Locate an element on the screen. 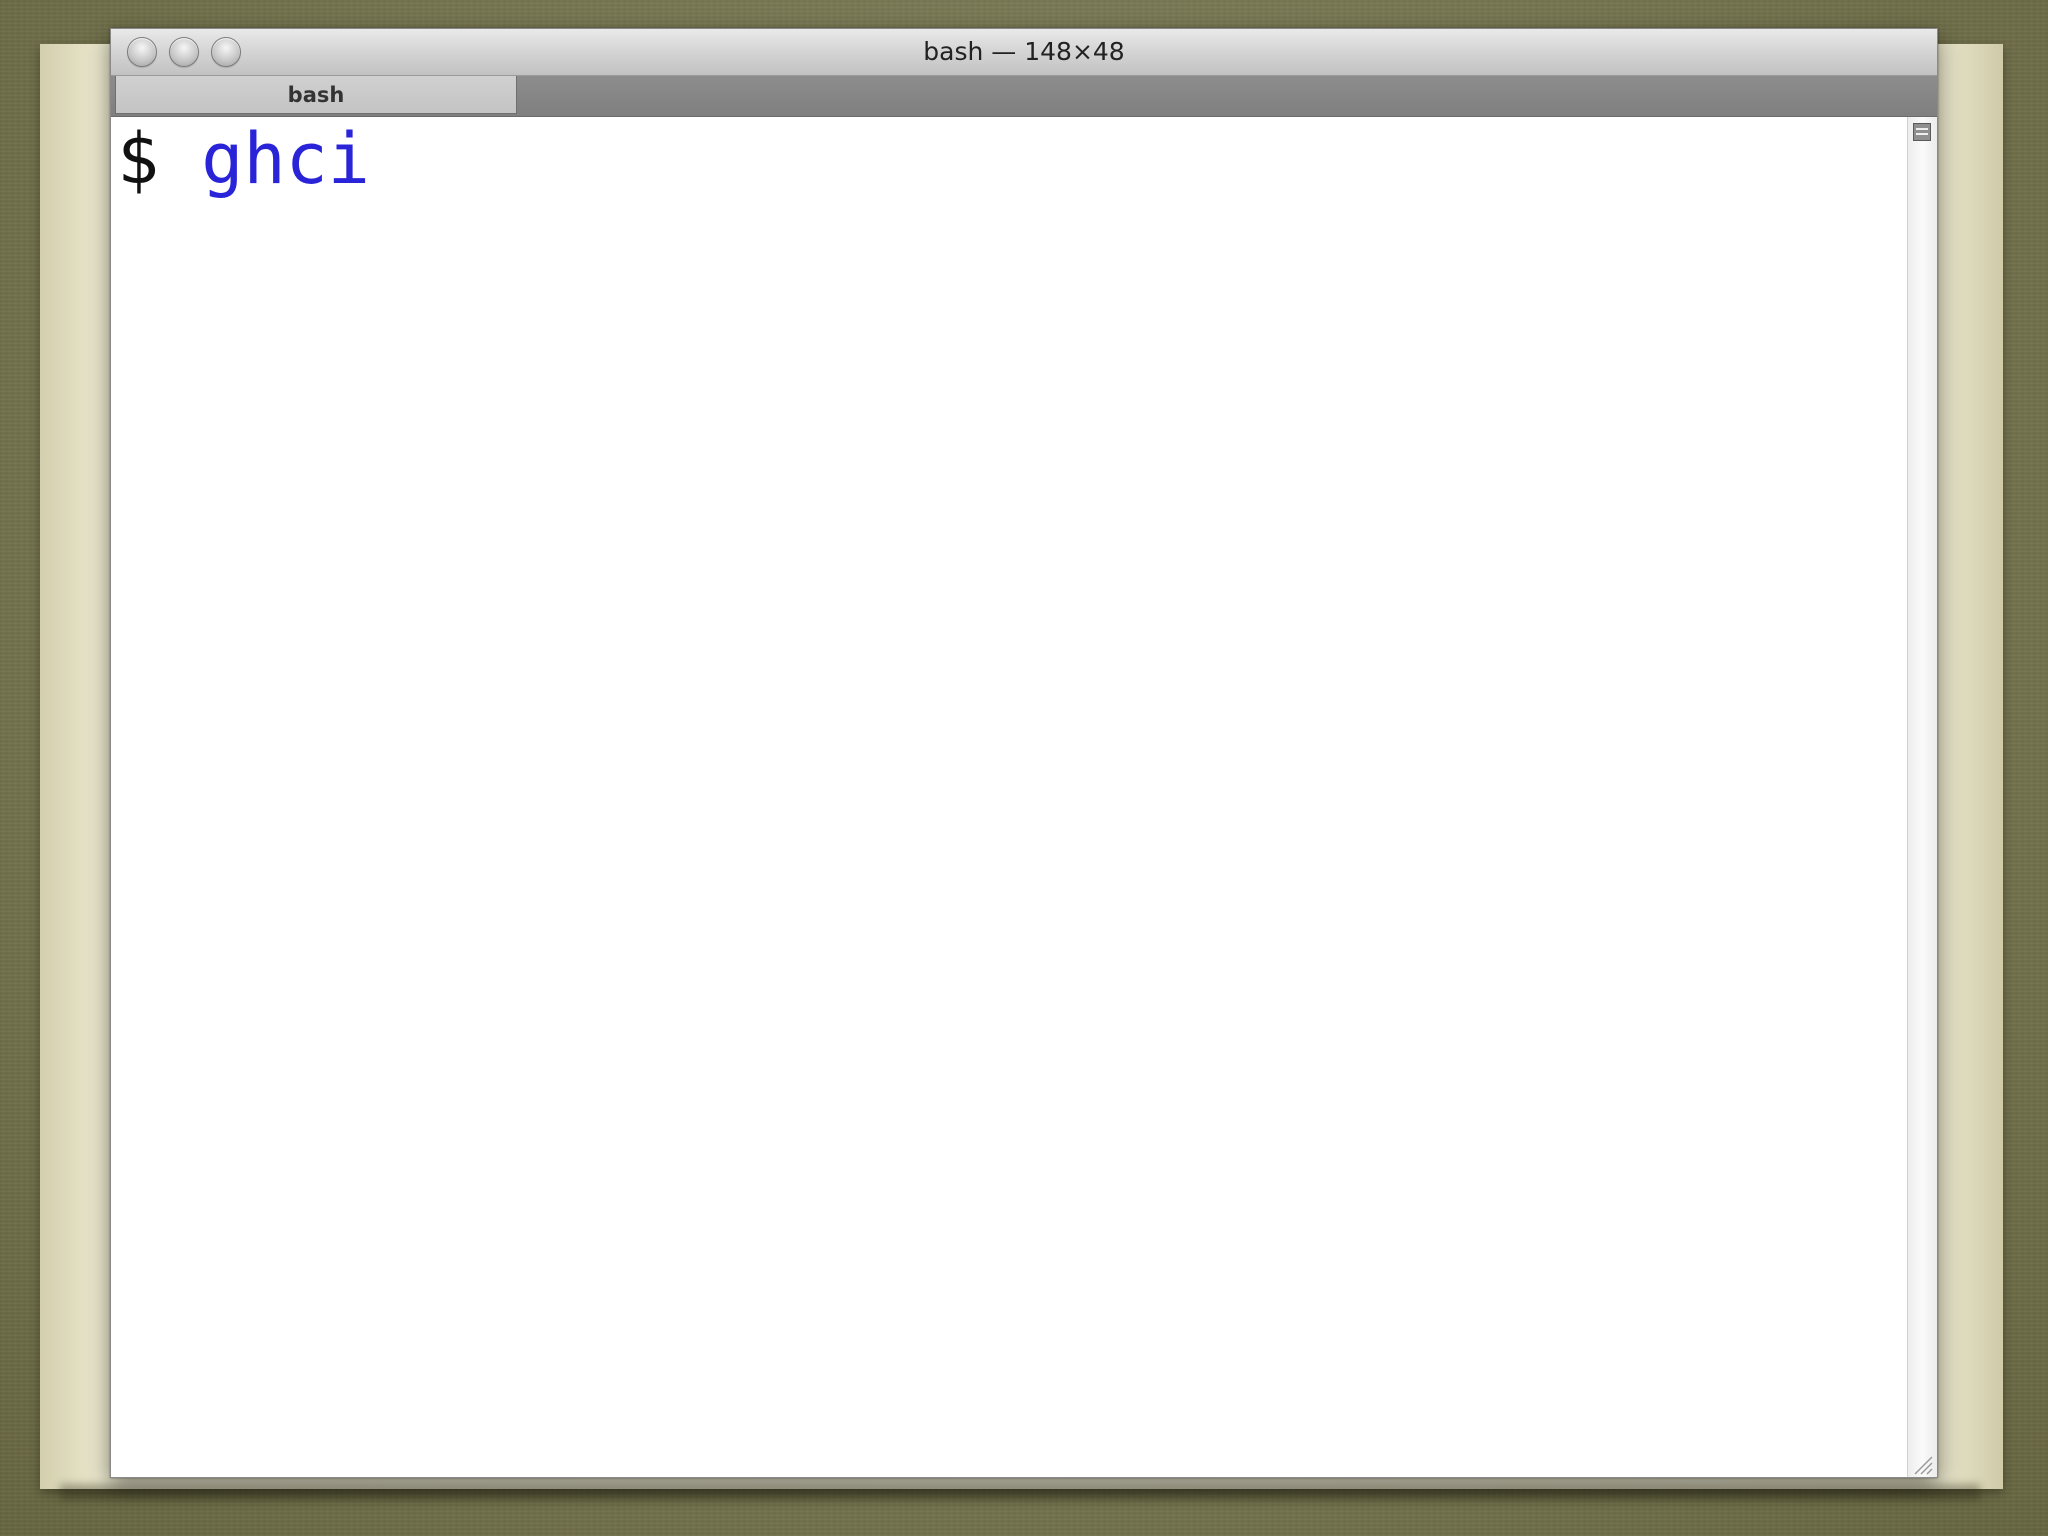 This screenshot has width=2048, height=1536. tab-bar: bash is located at coordinates (1024, 96).